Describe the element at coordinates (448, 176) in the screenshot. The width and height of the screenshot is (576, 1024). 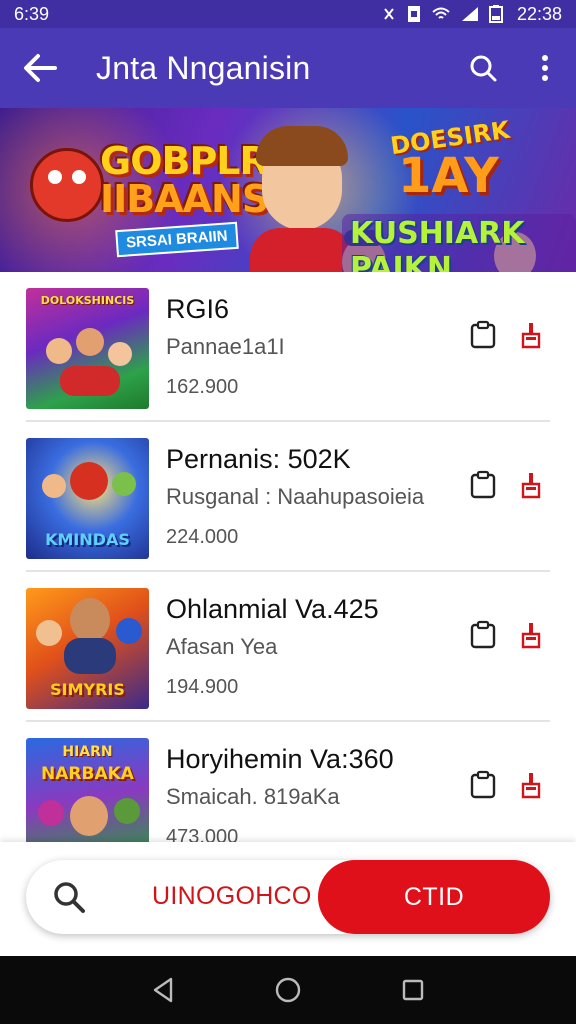
I see `banner-right-line2: 1AY` at that location.